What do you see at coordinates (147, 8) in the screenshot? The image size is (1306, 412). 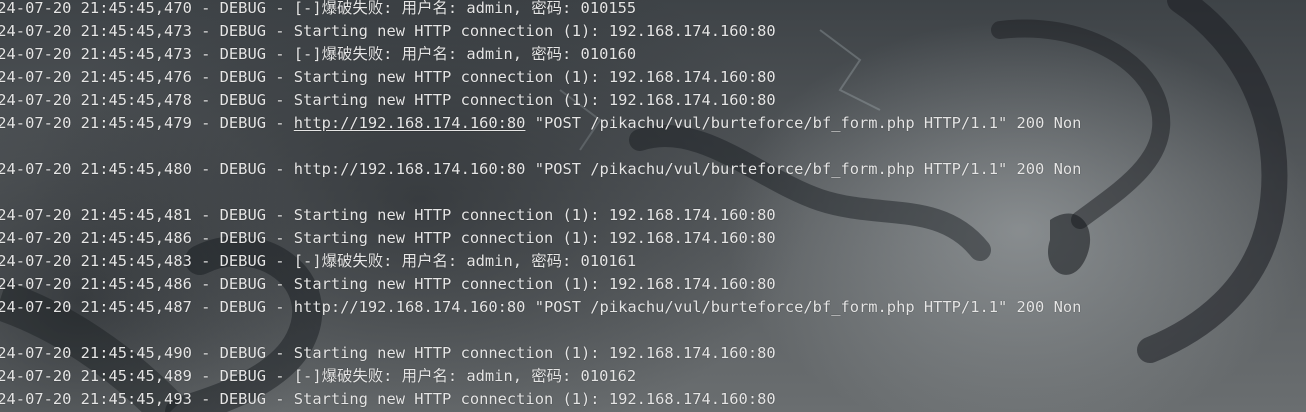 I see `log-prefix: 024-07-20 21:45:45,470 - DEBUG -` at bounding box center [147, 8].